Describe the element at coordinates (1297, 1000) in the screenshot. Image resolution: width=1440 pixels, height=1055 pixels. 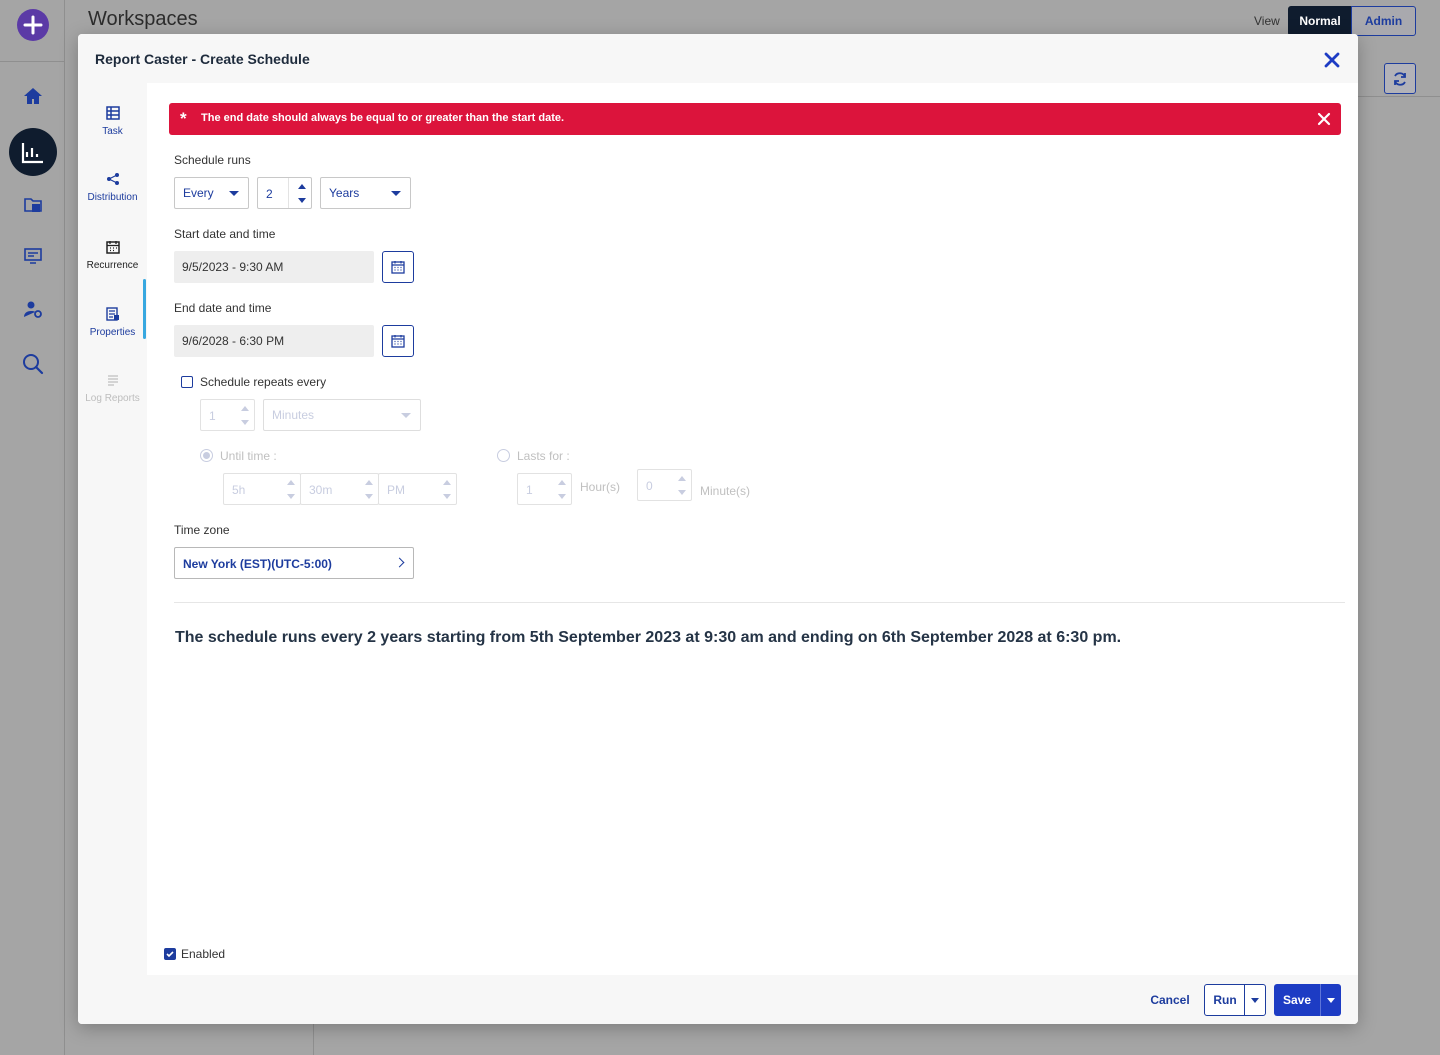
I see `save-button: Save` at that location.